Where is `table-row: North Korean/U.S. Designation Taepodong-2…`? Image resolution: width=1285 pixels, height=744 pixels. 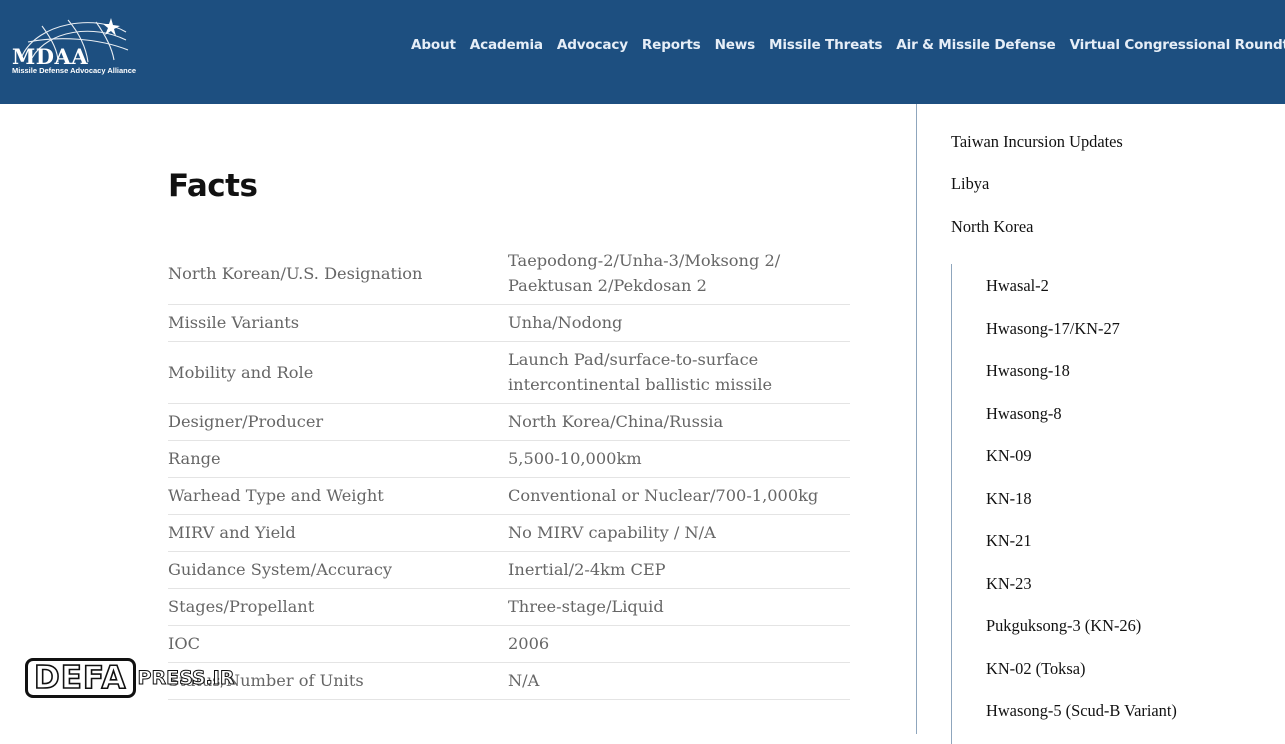 table-row: North Korean/U.S. Designation Taepodong-2… is located at coordinates (509, 274).